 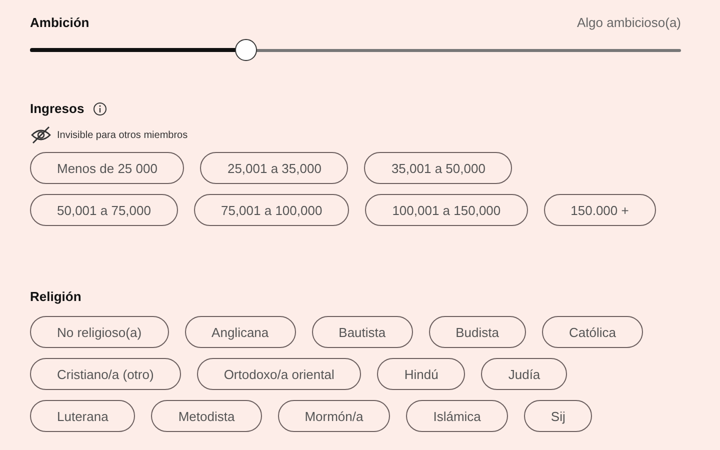 What do you see at coordinates (279, 374) in the screenshot?
I see `option-chip: Ortodoxo/a oriental` at bounding box center [279, 374].